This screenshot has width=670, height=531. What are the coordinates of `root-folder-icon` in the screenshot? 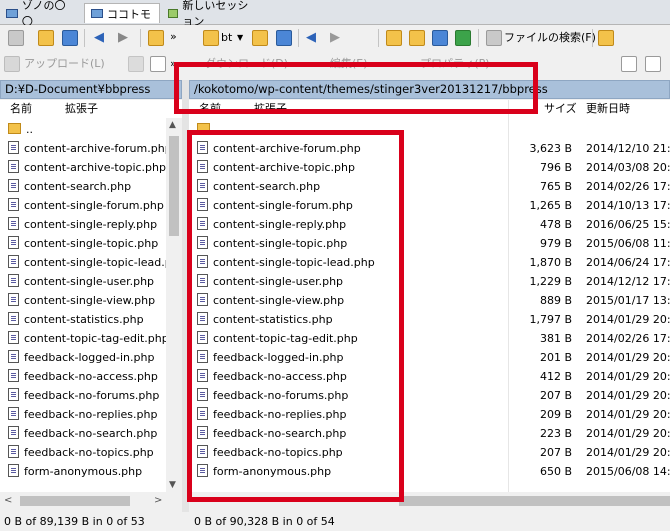 It's located at (417, 38).